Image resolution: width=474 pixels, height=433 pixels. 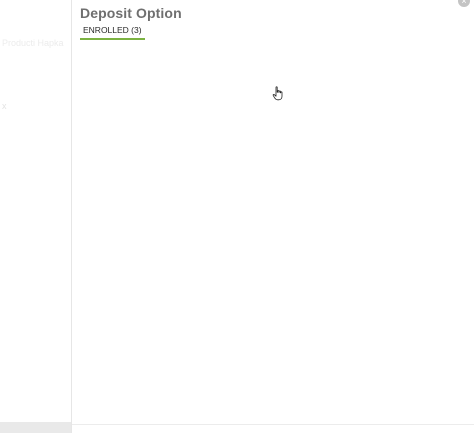 I want to click on drawer-title: Deposit Option, so click(x=131, y=13).